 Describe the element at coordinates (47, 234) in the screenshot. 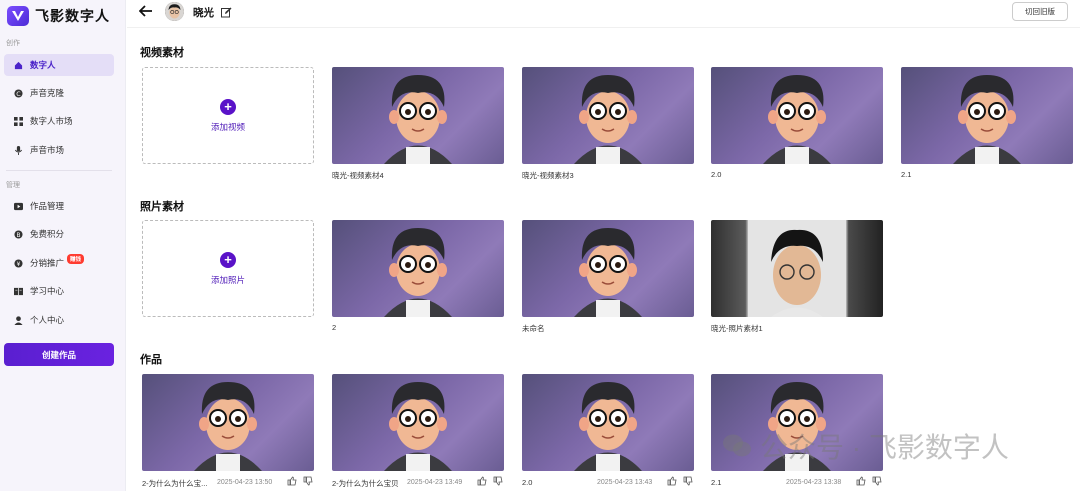

I see `sidebar-item-label: 免费积分` at that location.